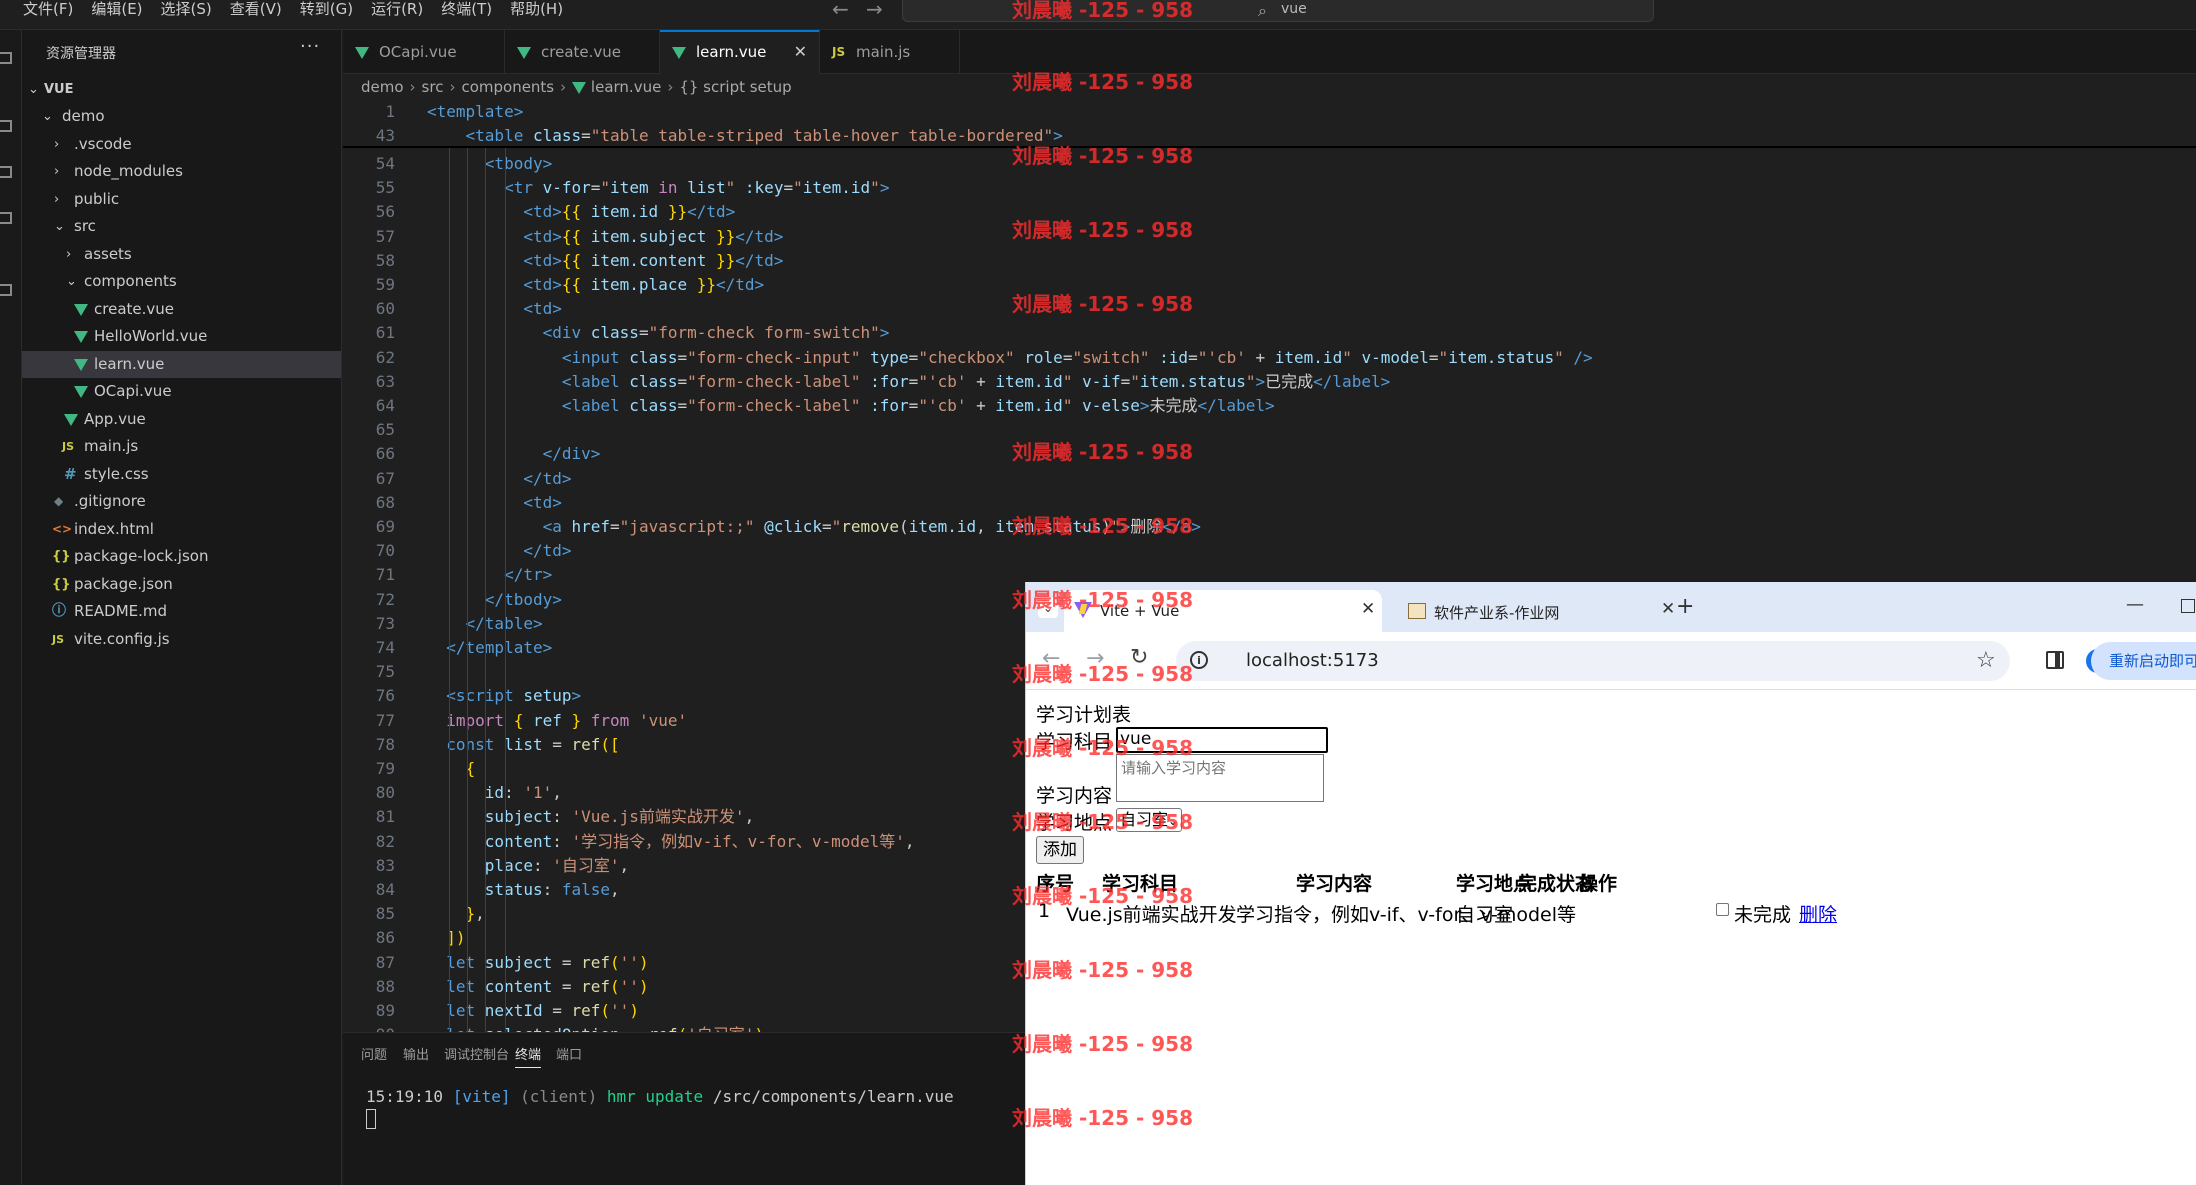 The height and width of the screenshot is (1185, 2196). I want to click on breadcrumb-item: demo, so click(382, 87).